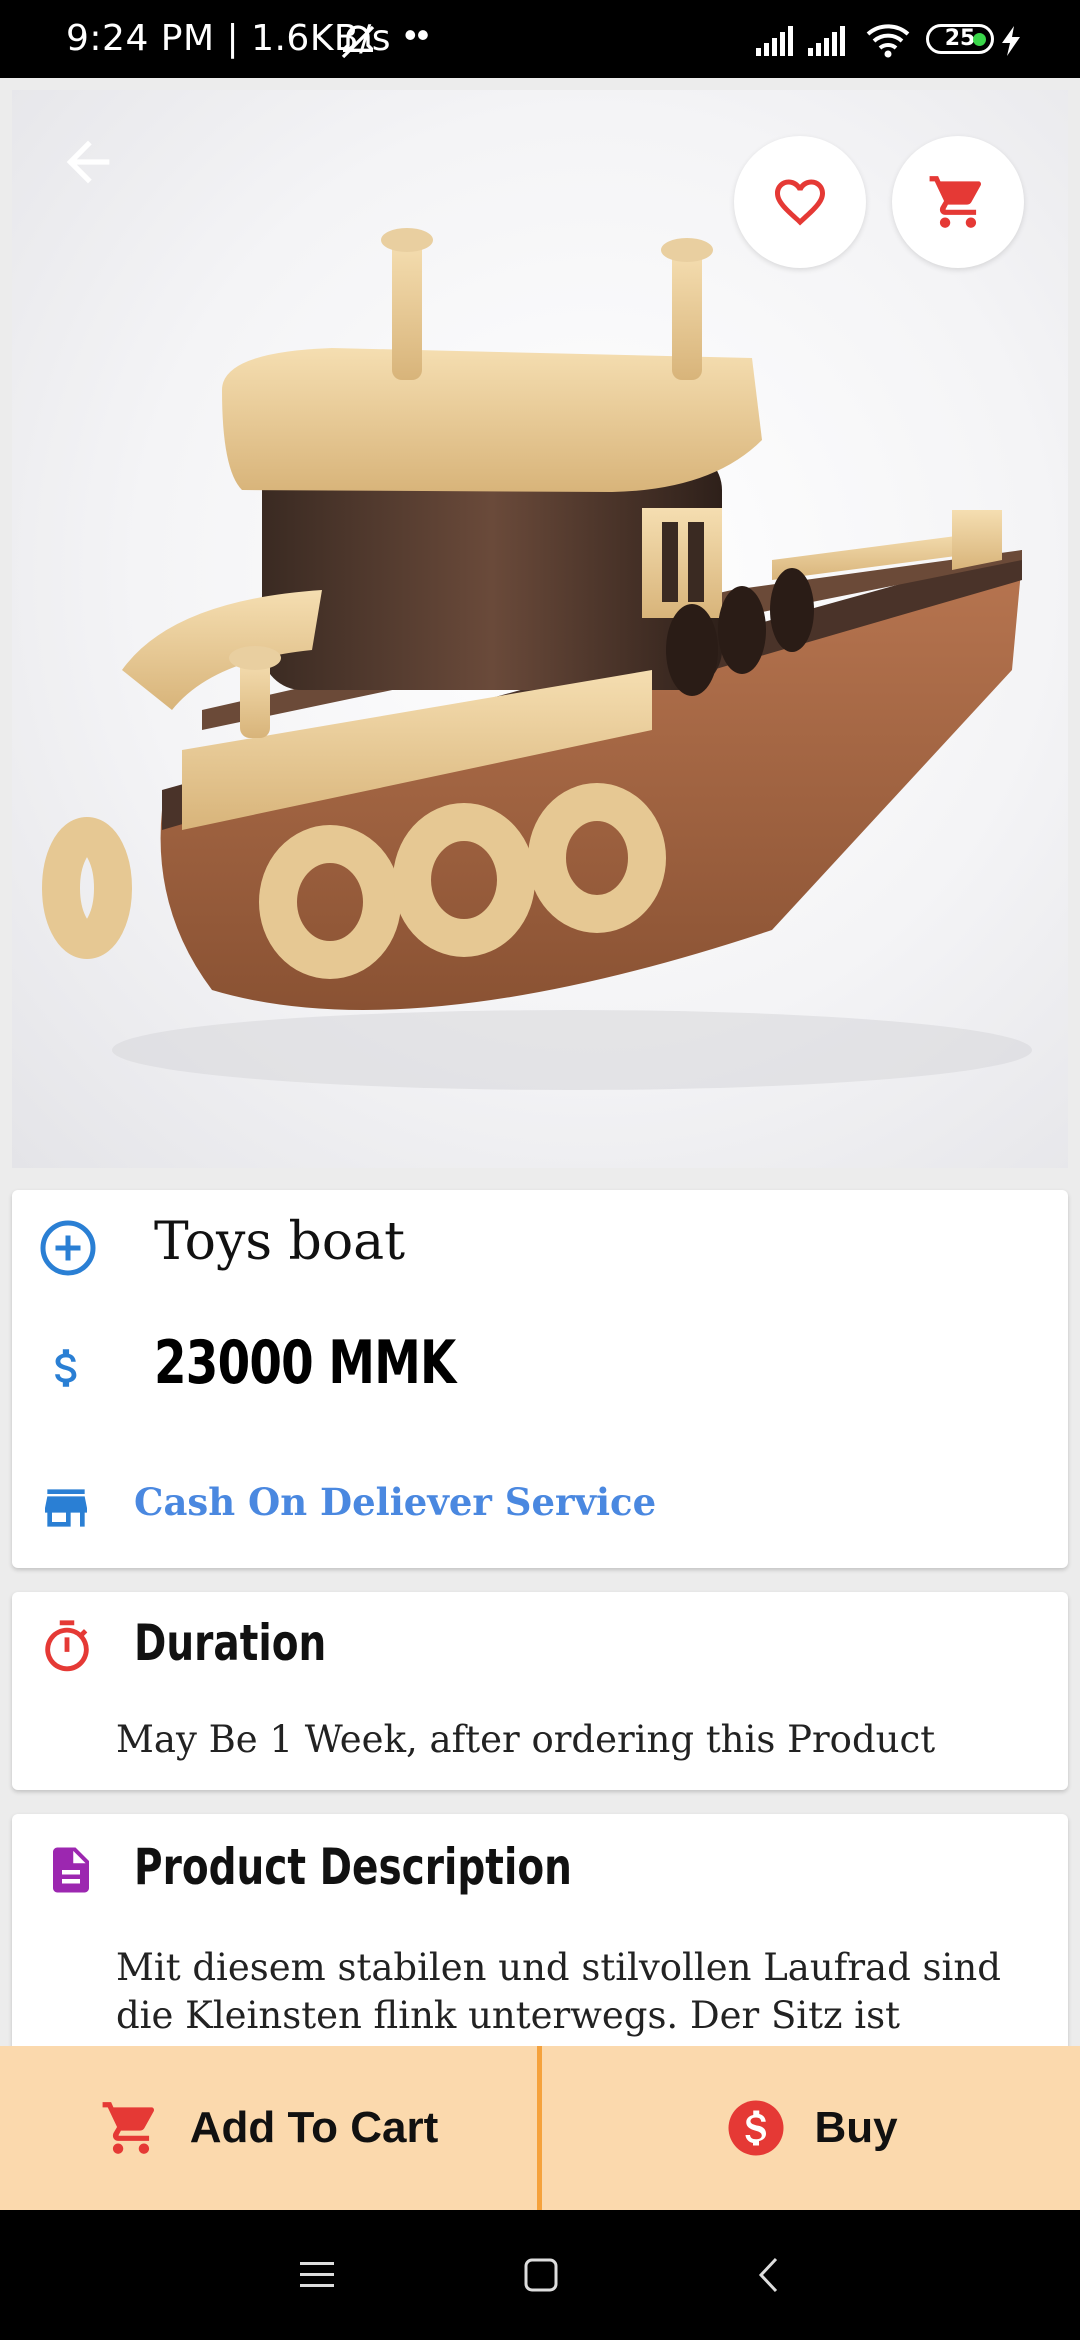 This screenshot has height=2340, width=1080. What do you see at coordinates (314, 2127) in the screenshot?
I see `add-to-cart-label: Add To Cart` at bounding box center [314, 2127].